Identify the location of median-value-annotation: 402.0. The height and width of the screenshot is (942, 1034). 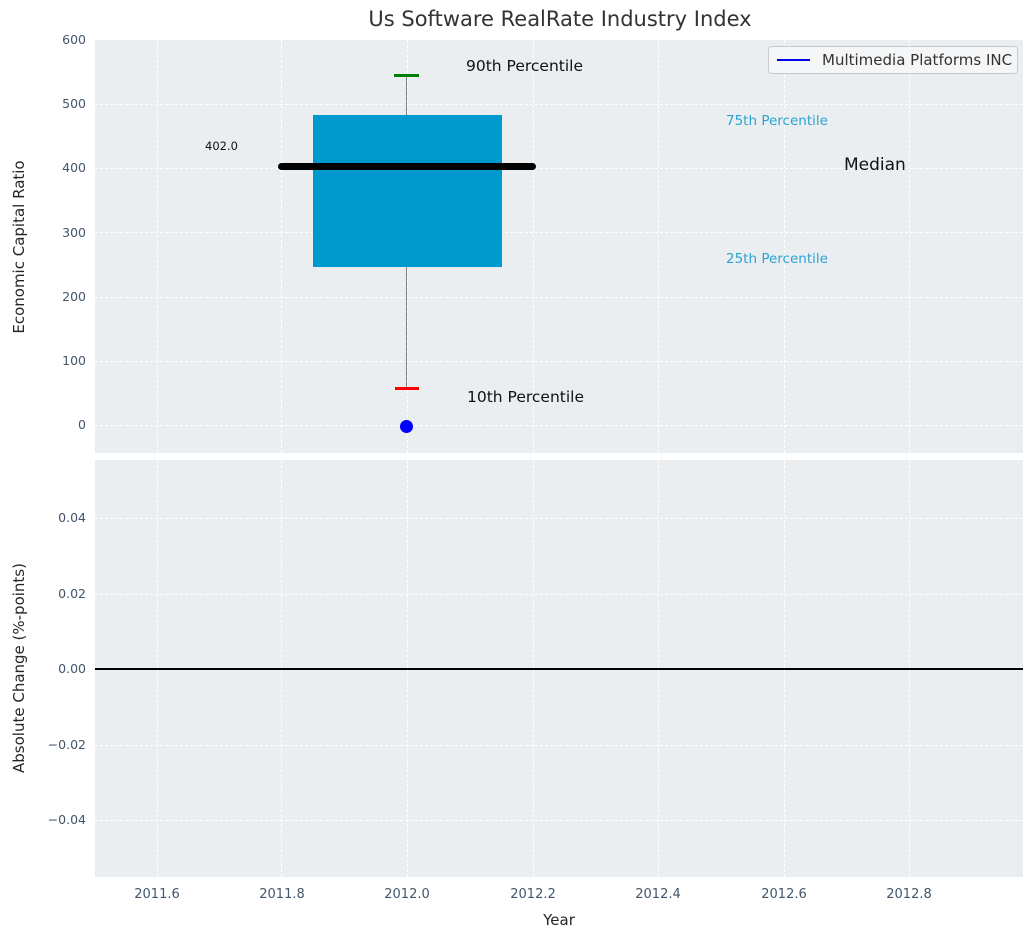
(221, 146).